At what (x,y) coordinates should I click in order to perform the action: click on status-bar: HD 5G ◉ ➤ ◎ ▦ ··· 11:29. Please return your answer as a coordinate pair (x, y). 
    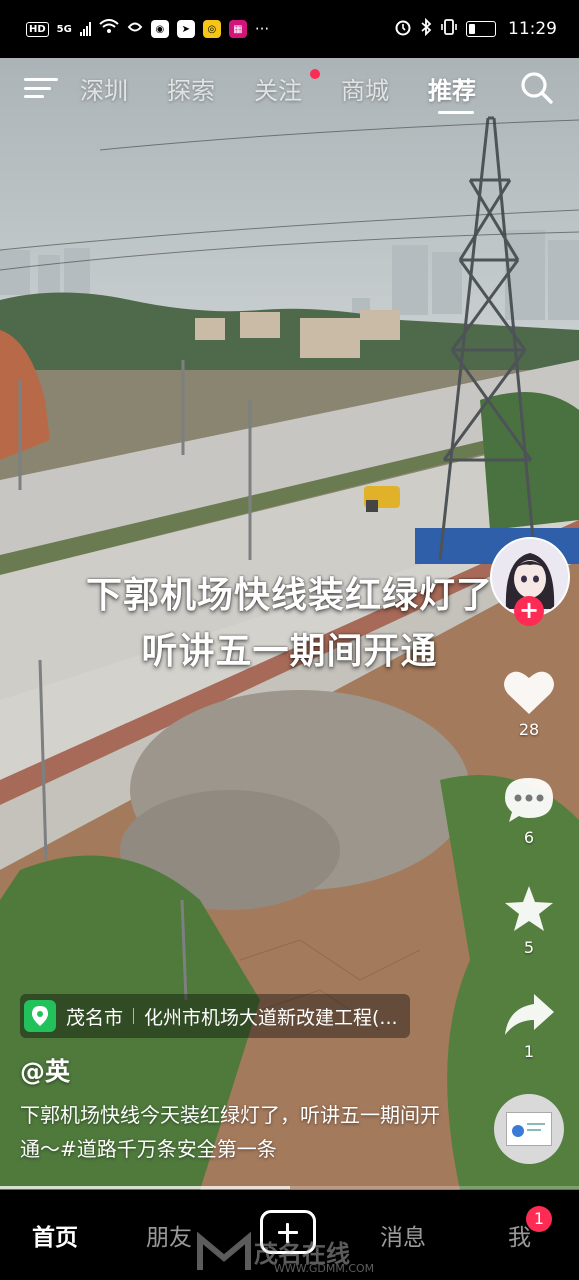
    Looking at the image, I should click on (289, 29).